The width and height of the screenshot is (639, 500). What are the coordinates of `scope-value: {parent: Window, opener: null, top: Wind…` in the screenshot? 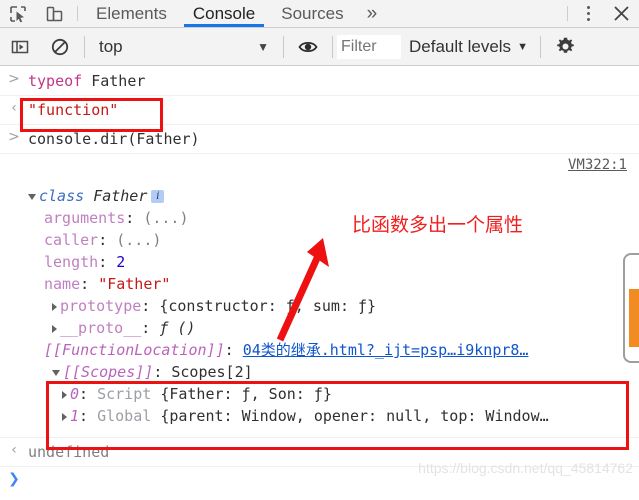 It's located at (354, 416).